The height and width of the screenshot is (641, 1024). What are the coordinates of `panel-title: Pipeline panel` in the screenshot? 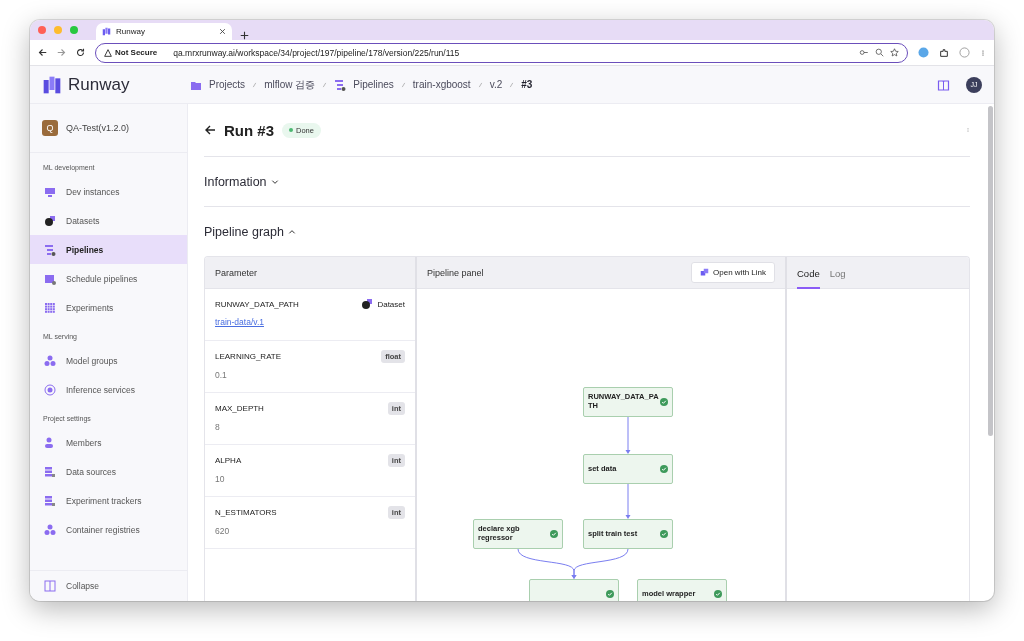 It's located at (456, 272).